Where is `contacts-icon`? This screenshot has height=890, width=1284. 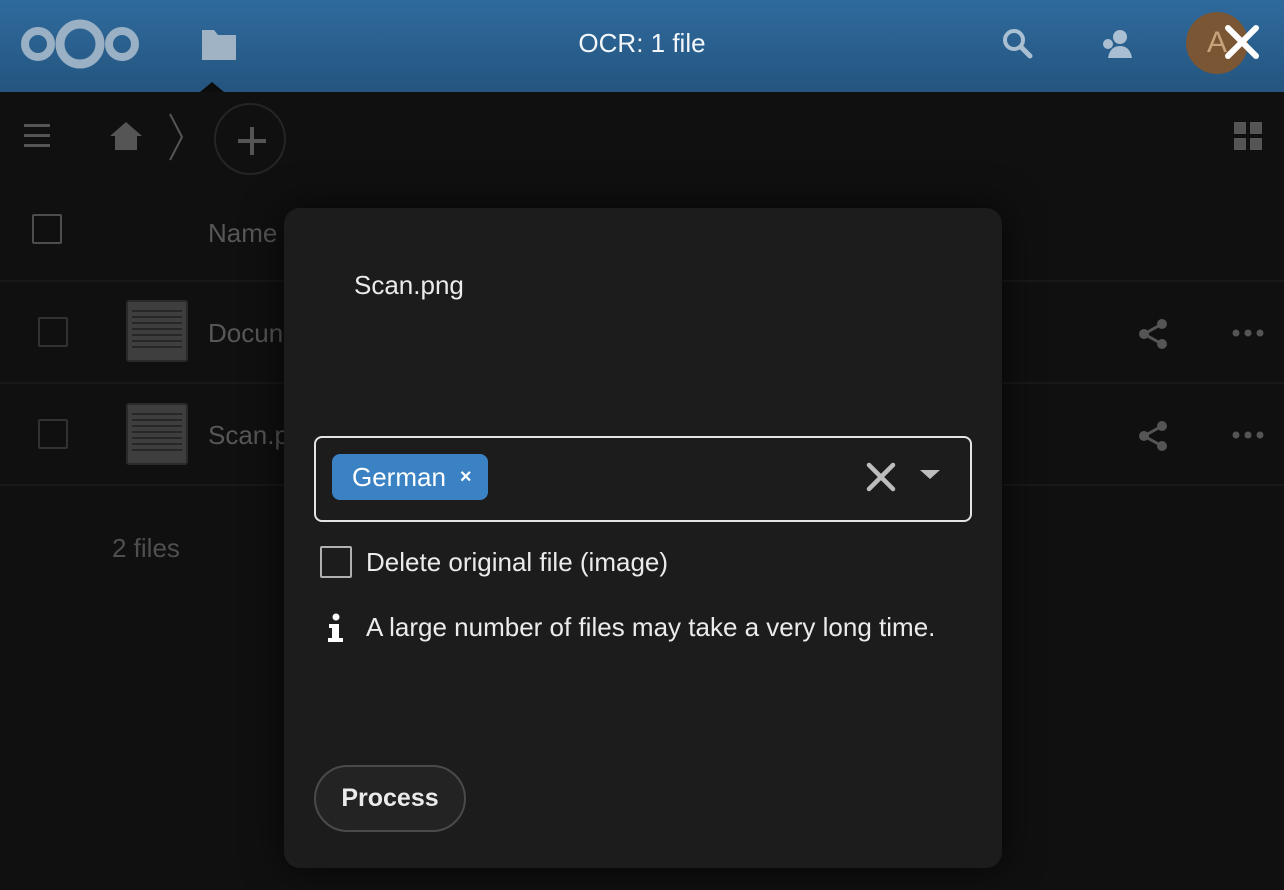
contacts-icon is located at coordinates (1118, 44).